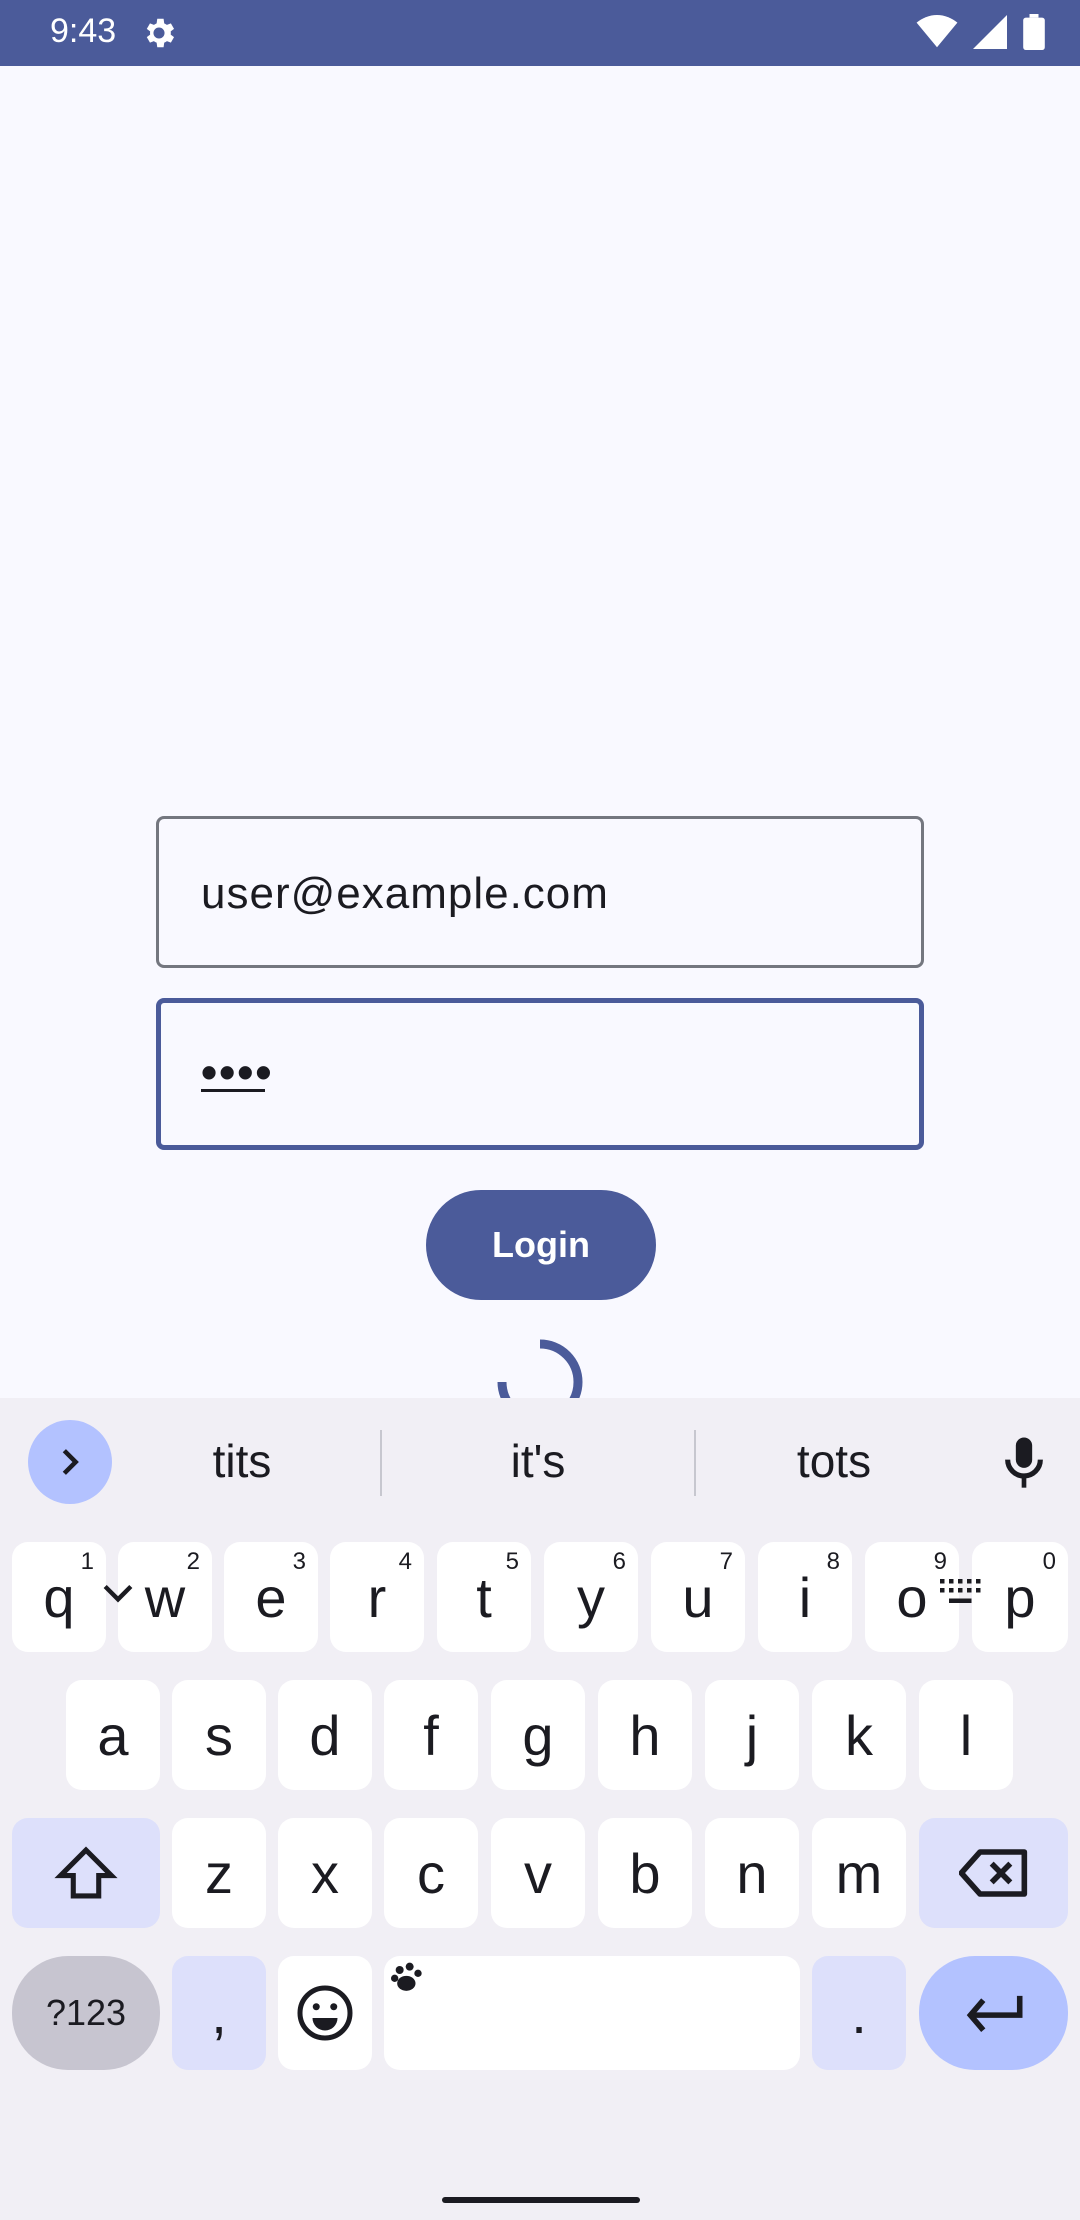 The width and height of the screenshot is (1080, 2220). I want to click on login-button-label: Login, so click(541, 1244).